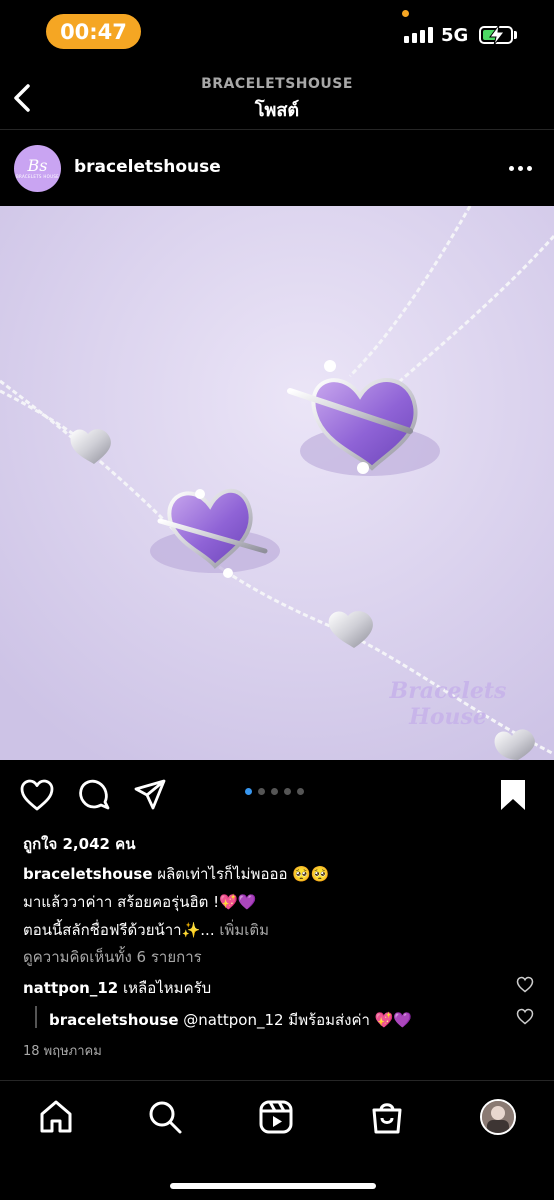  Describe the element at coordinates (277, 169) in the screenshot. I see `post-header: Bs BRACELETS HOUSE braceletshouse` at that location.